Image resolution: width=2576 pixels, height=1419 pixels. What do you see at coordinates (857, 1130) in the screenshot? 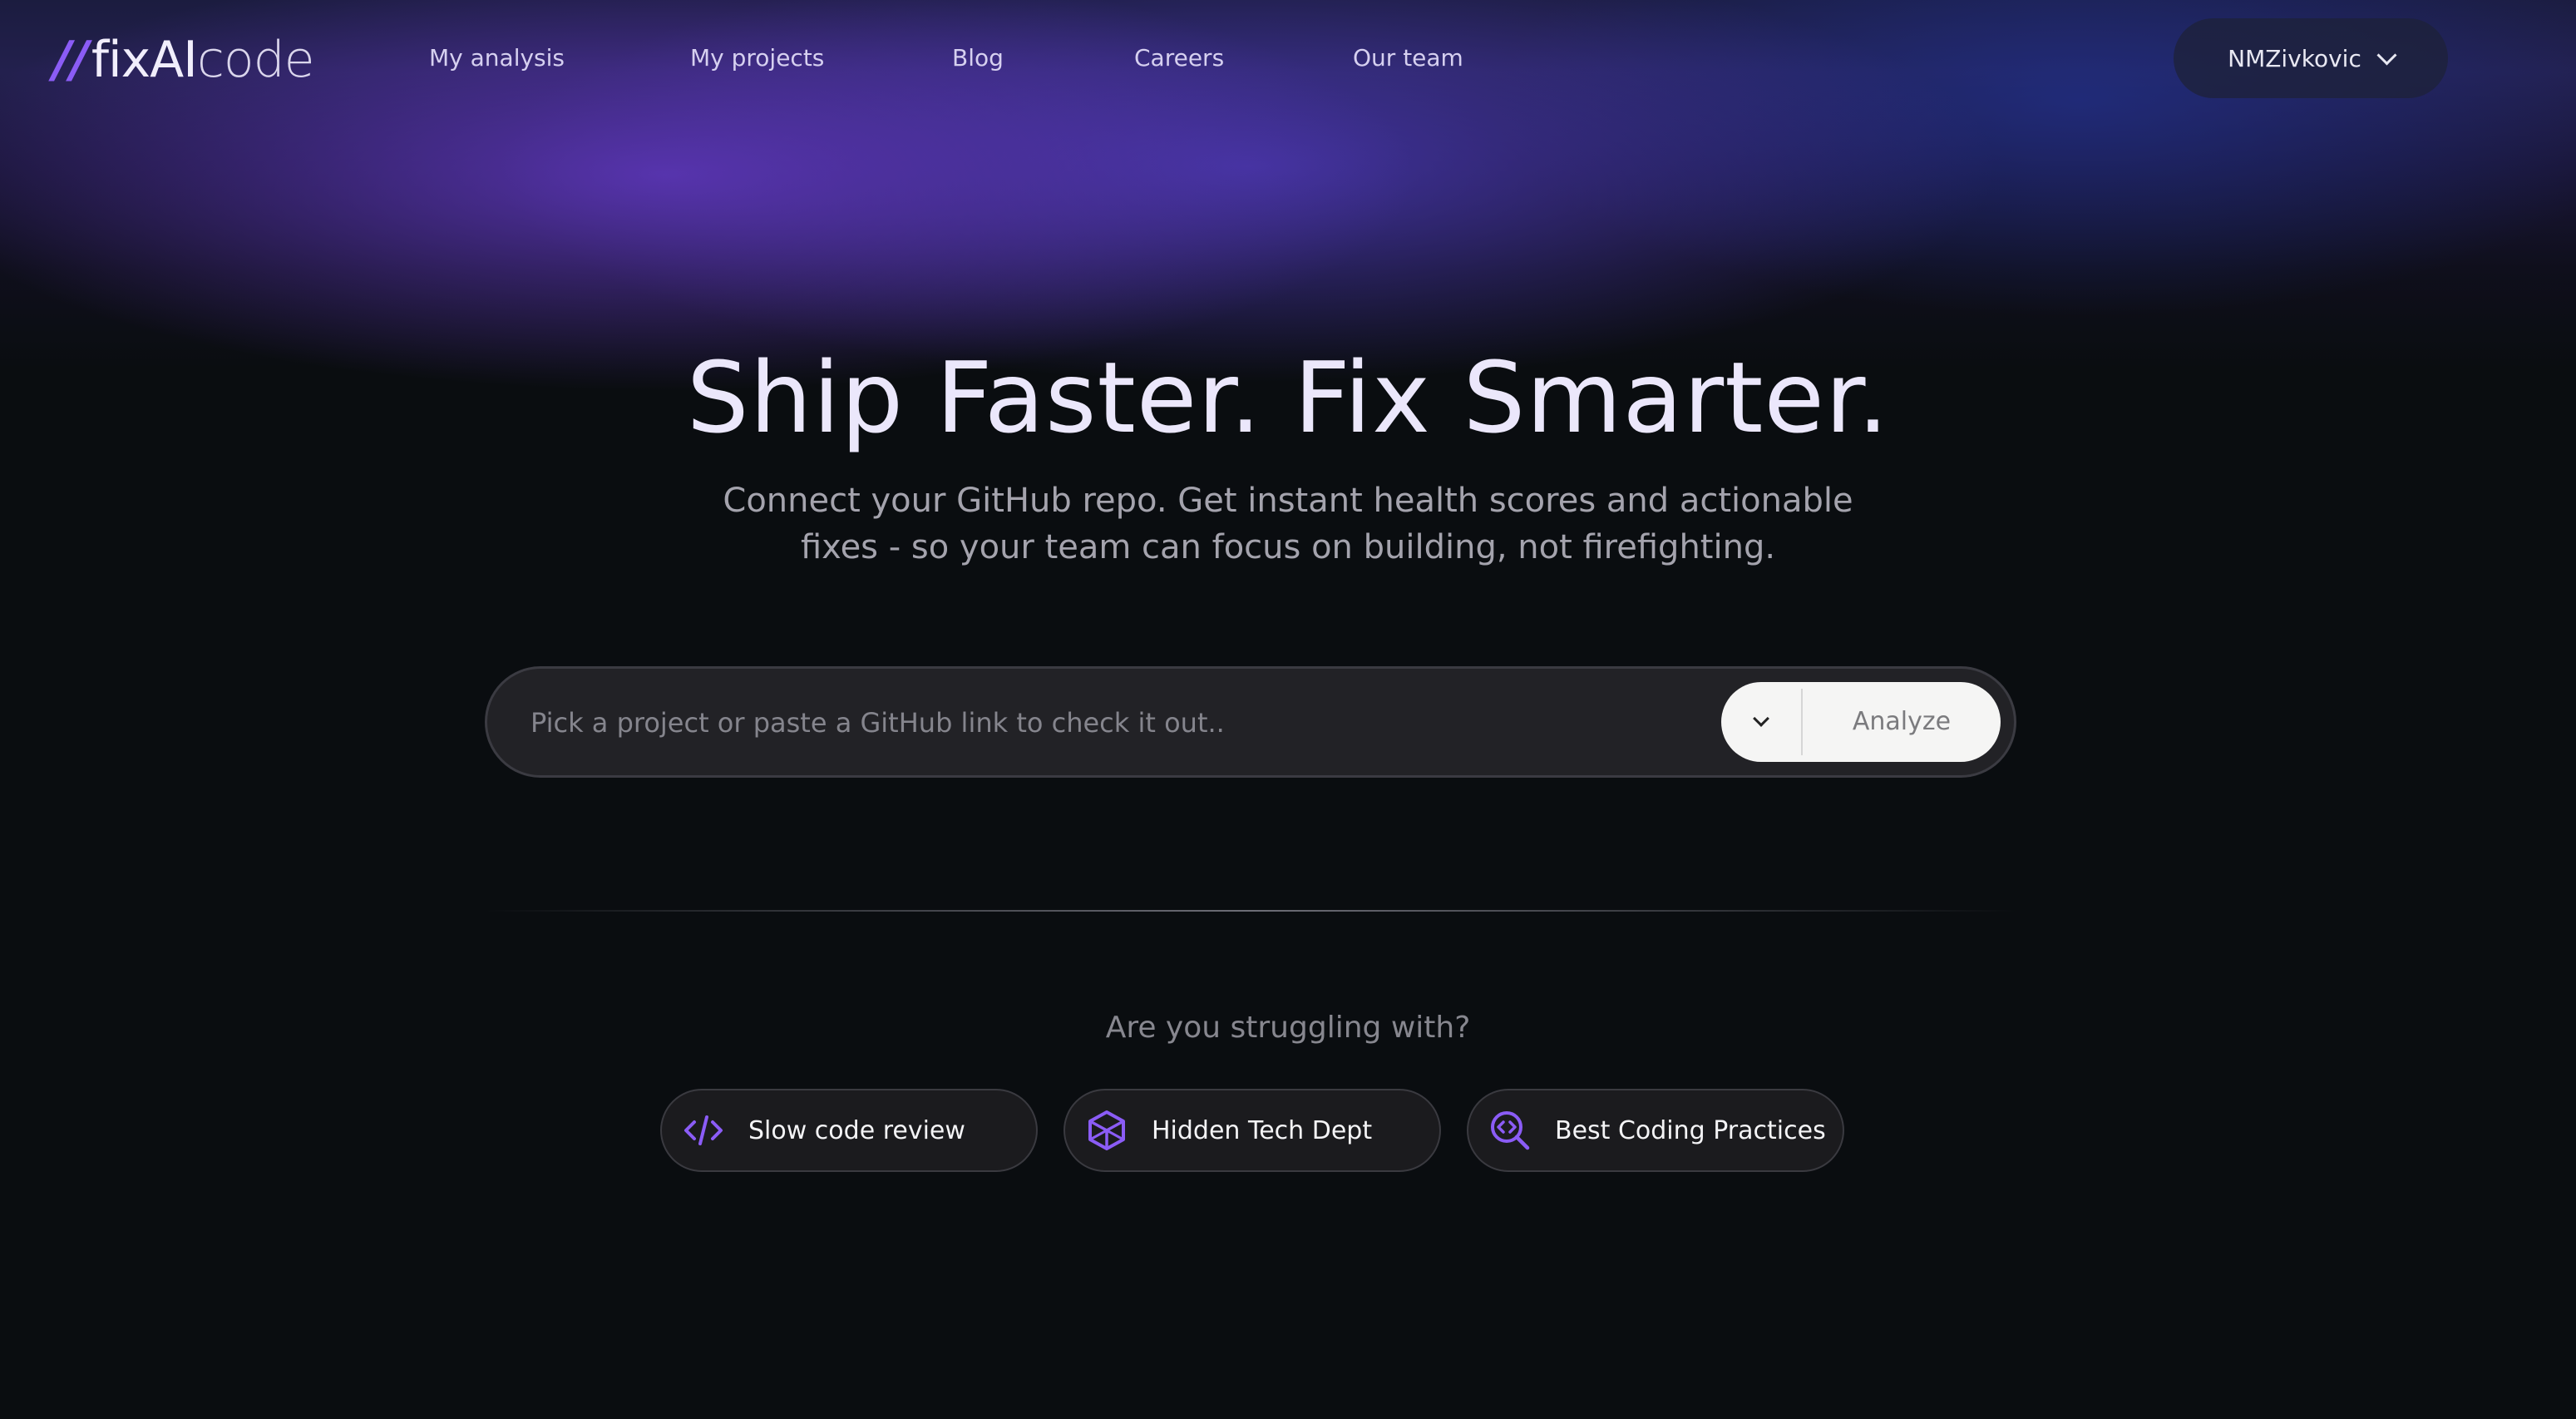
I see `struggle-item-label: Slow code review` at bounding box center [857, 1130].